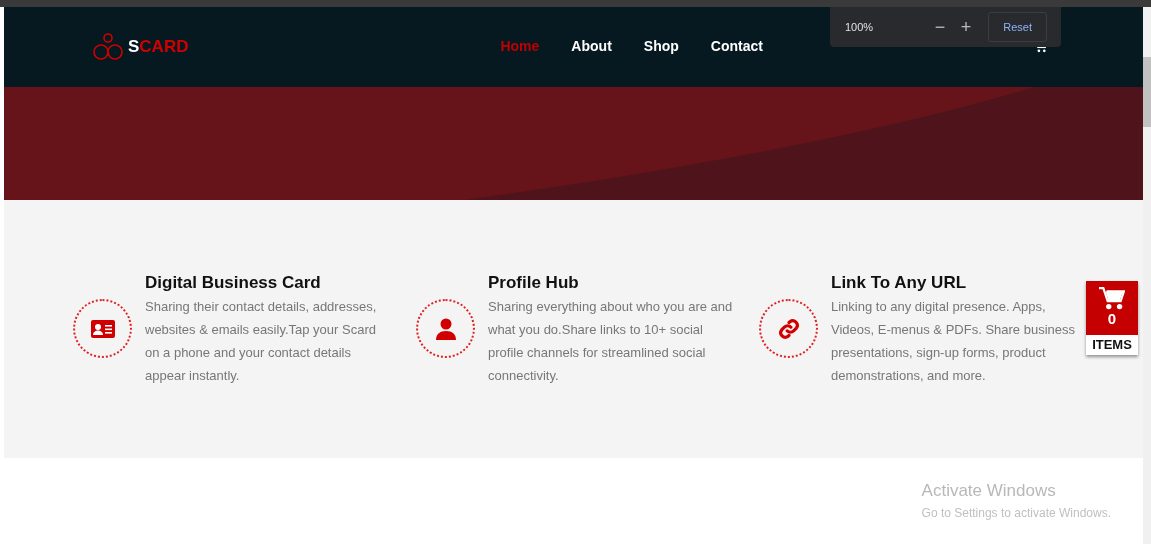  What do you see at coordinates (1017, 27) in the screenshot?
I see `reset-button: Reset` at bounding box center [1017, 27].